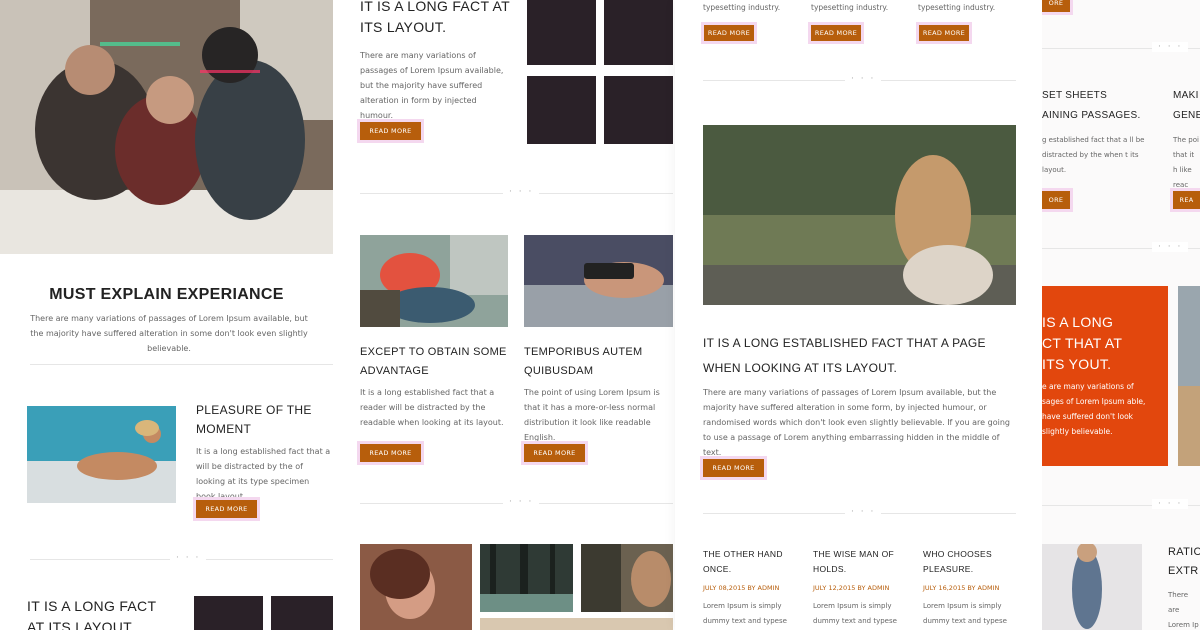  What do you see at coordinates (92, 614) in the screenshot?
I see `bottom-title: IT IS A LONG FACT AT ITS LAYOUT.` at bounding box center [92, 614].